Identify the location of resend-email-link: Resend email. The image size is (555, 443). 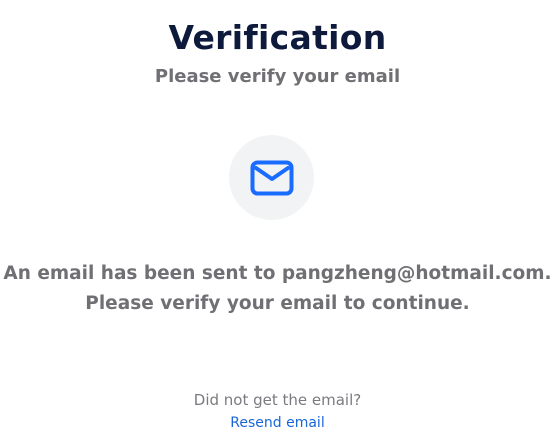
(277, 423).